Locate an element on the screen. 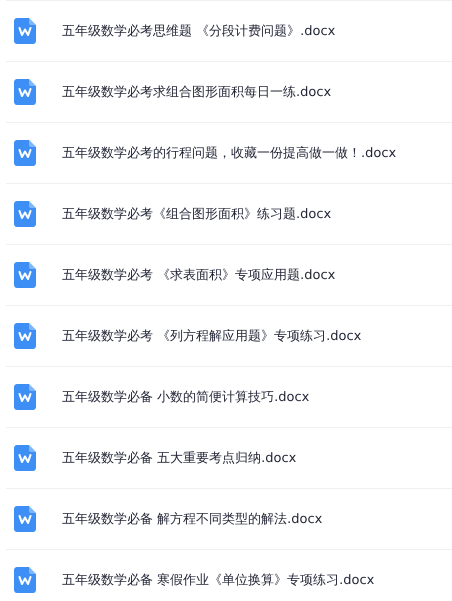 Image resolution: width=452 pixels, height=601 pixels. file-name: 五年级数学必备 解方程不同类型的解法.docx is located at coordinates (192, 519).